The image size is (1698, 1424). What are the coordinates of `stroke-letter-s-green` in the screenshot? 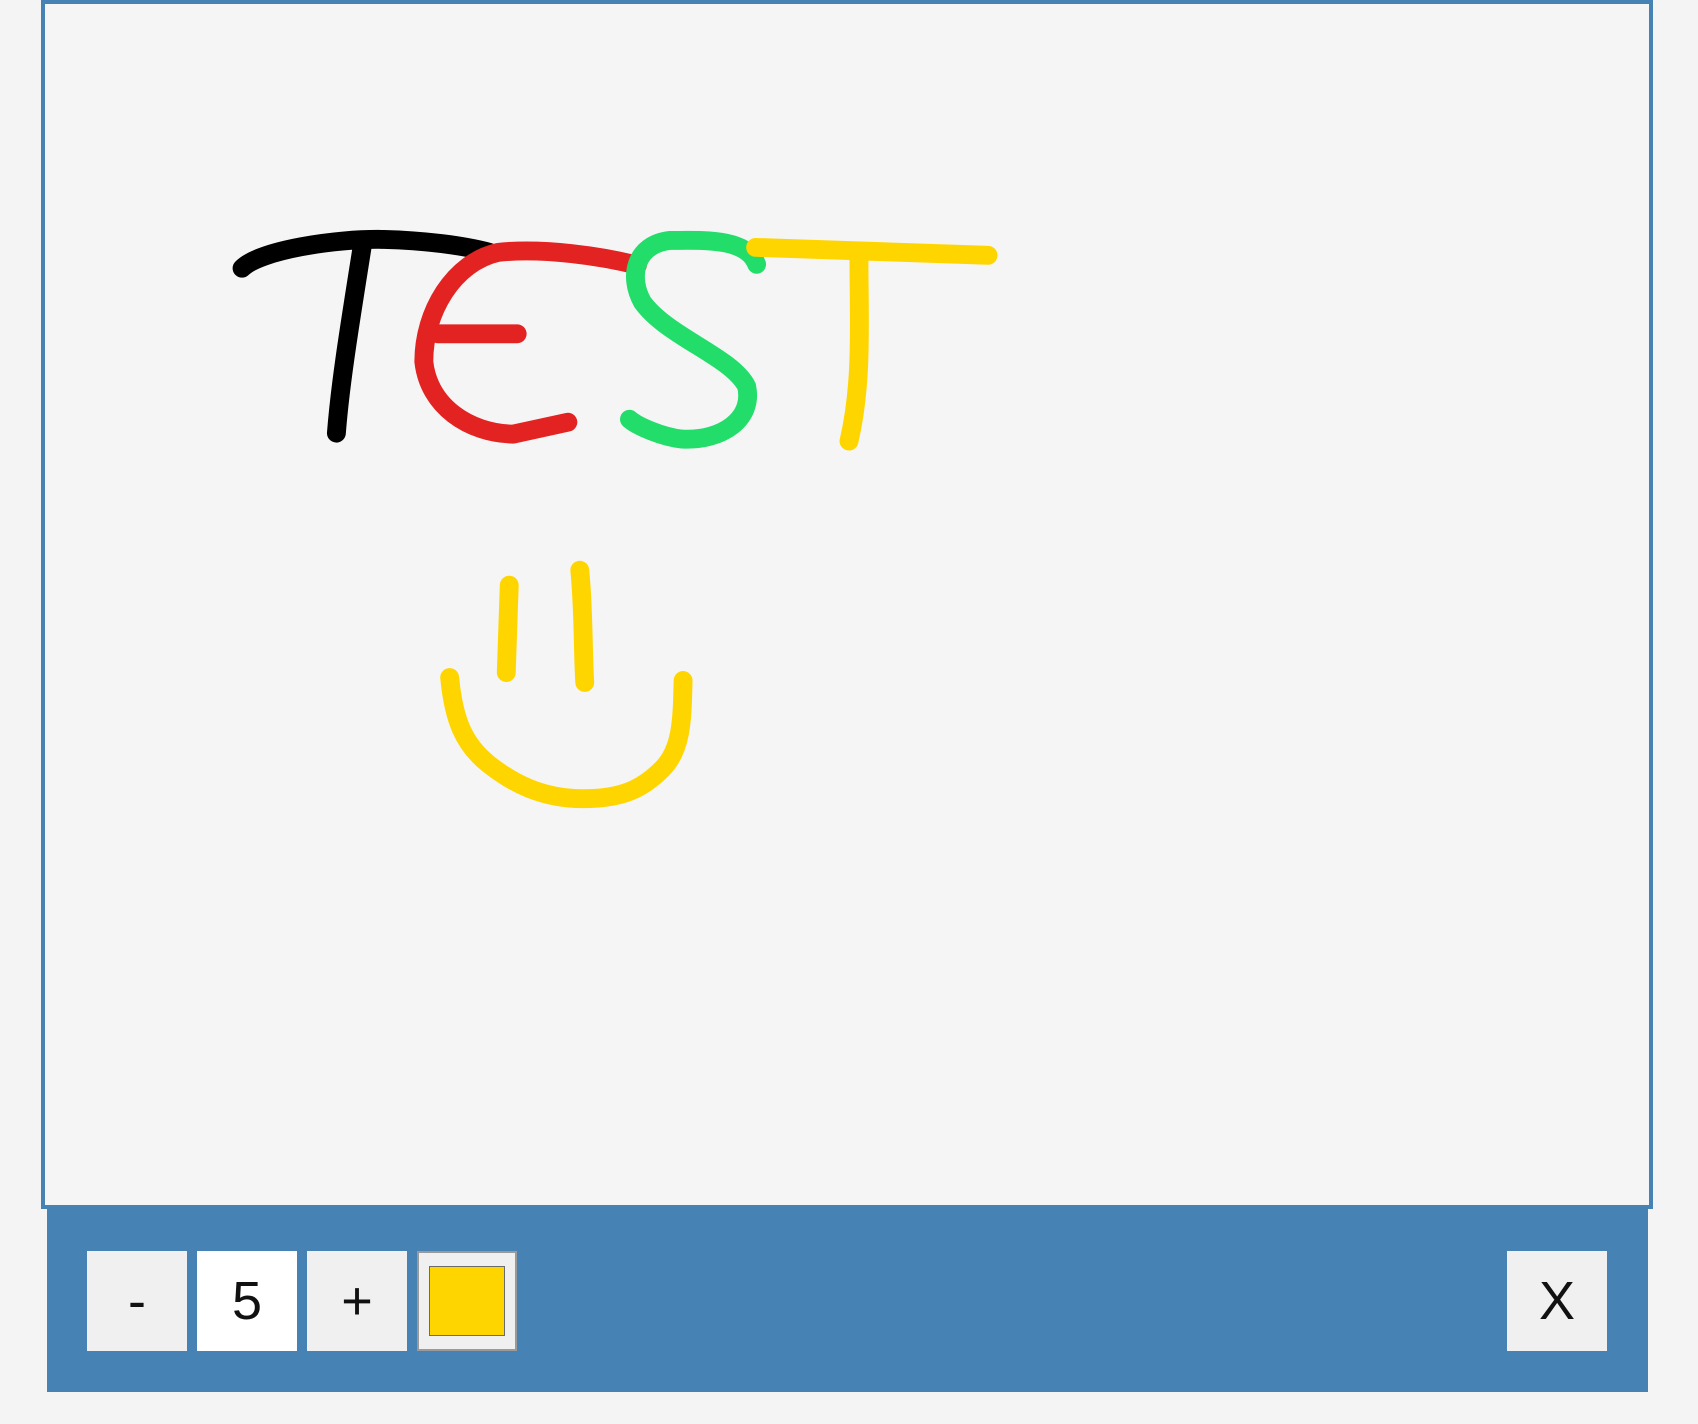 It's located at (693, 339).